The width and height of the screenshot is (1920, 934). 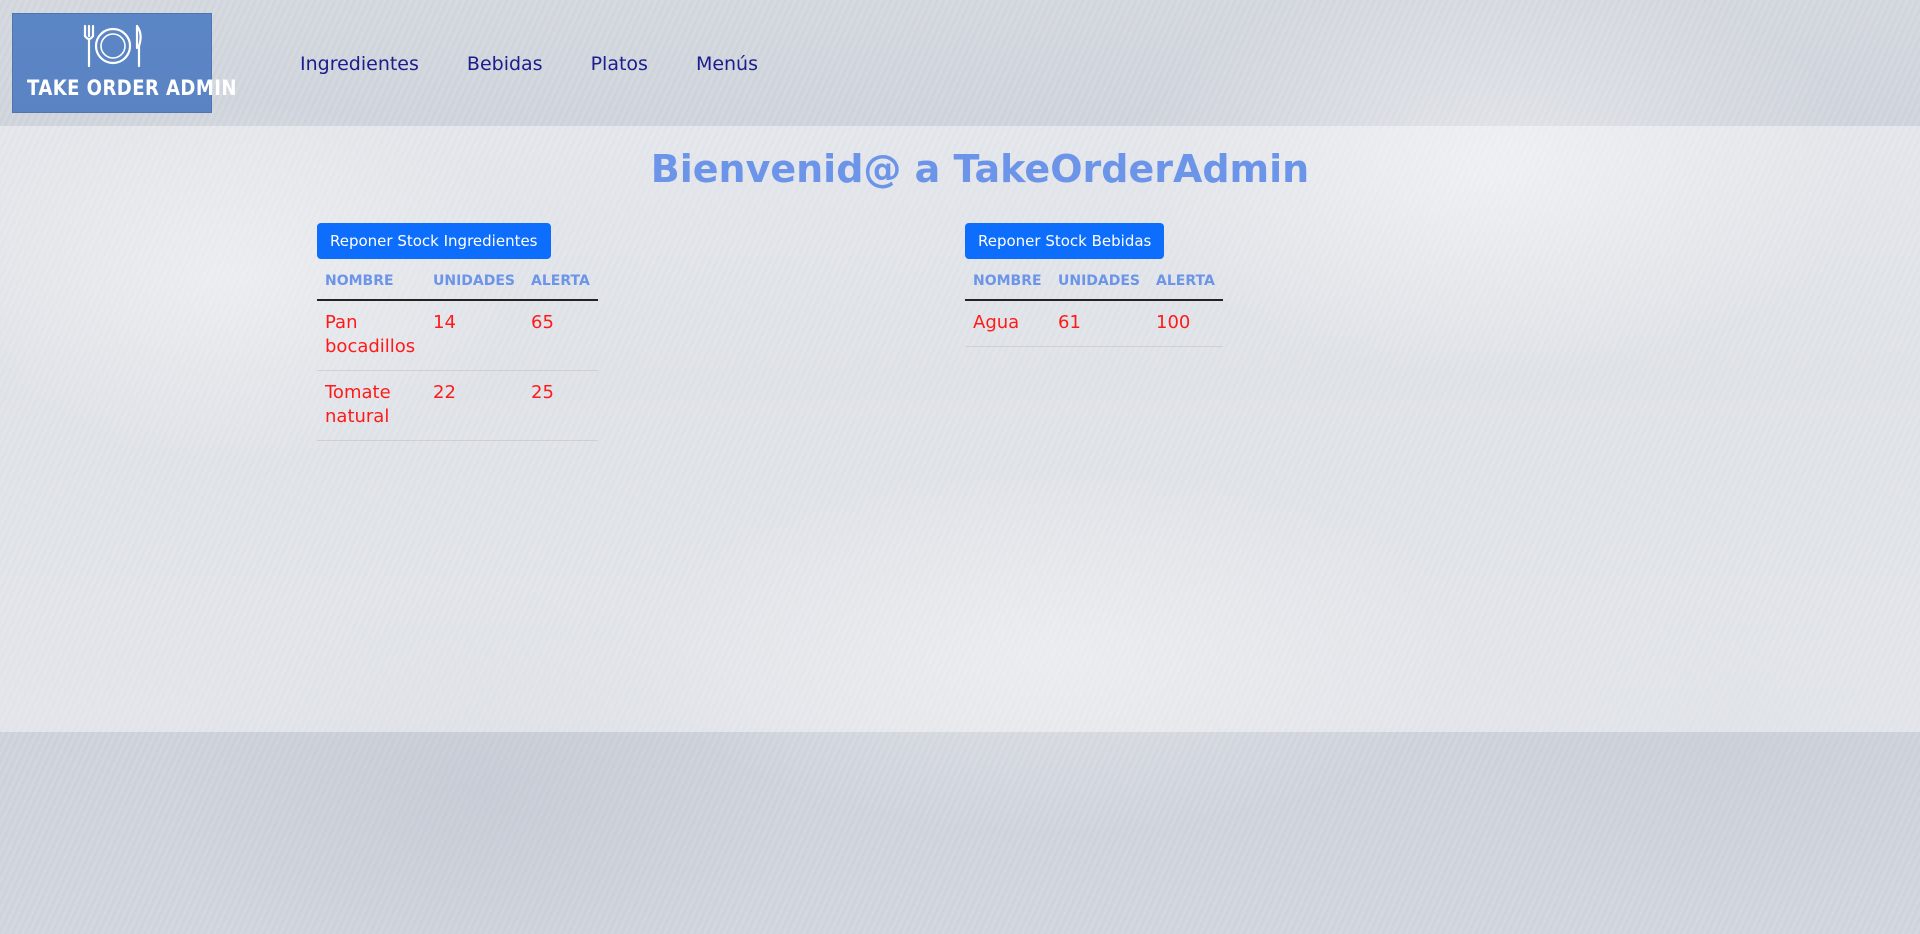 What do you see at coordinates (371, 335) in the screenshot?
I see `cell-nombre: Pan bocadillos` at bounding box center [371, 335].